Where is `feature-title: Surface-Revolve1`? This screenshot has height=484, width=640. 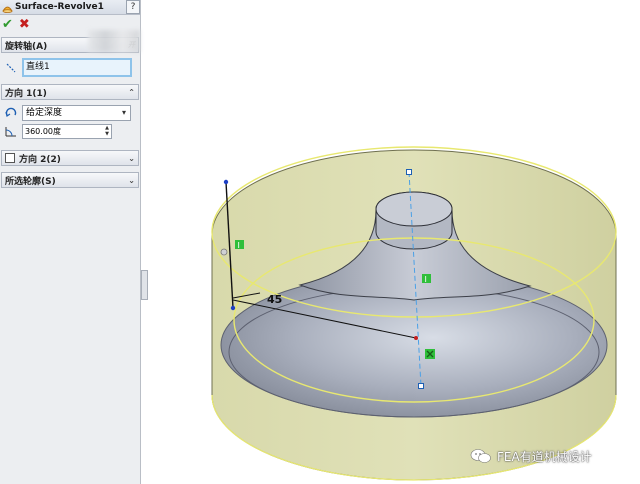 feature-title: Surface-Revolve1 is located at coordinates (59, 7).